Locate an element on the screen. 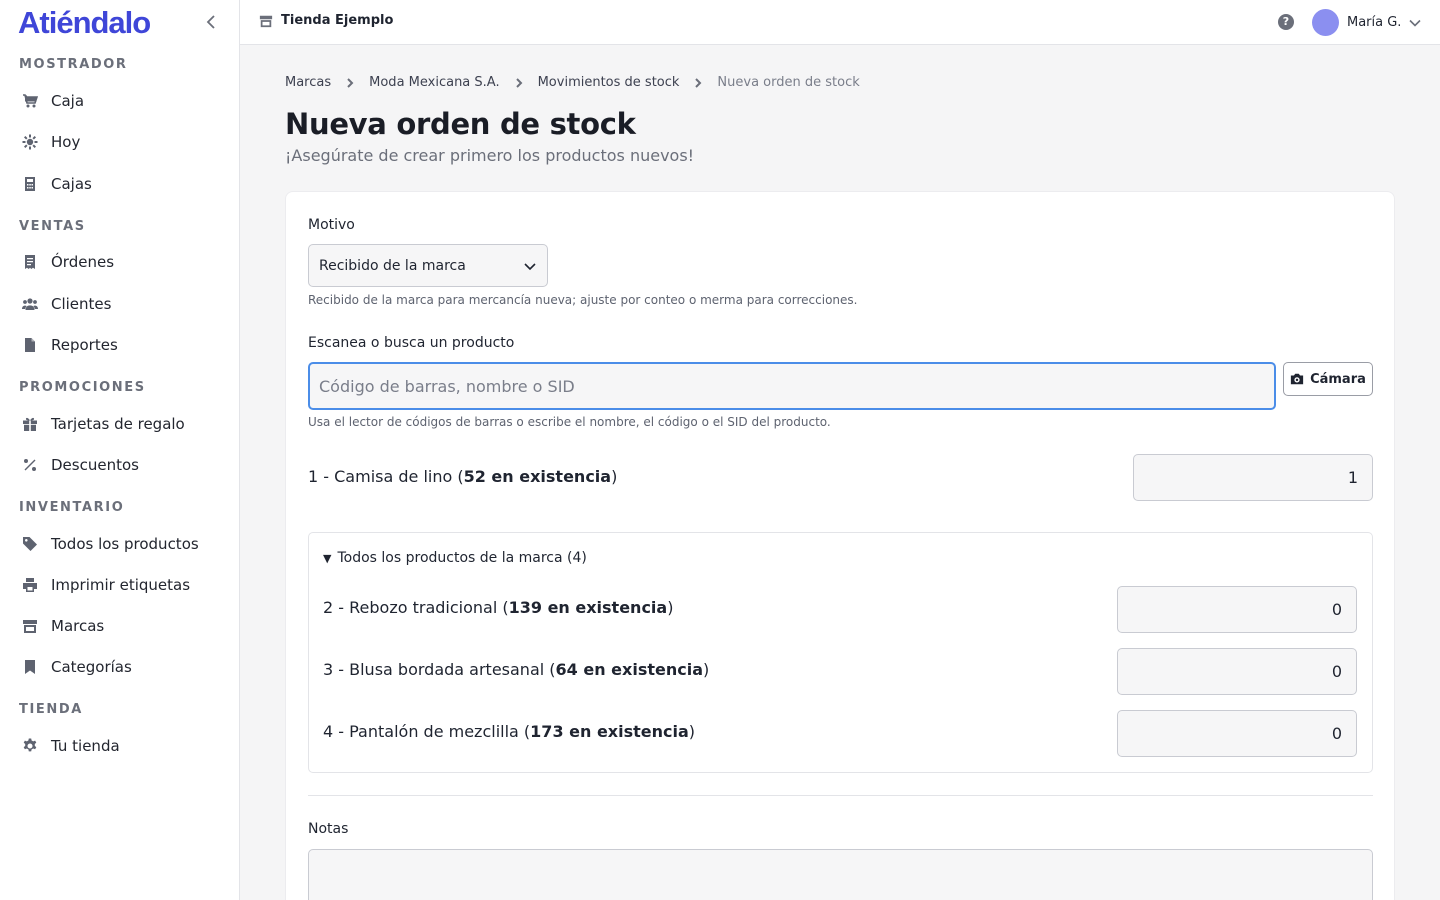  sidebar-item-marcas: Marcas is located at coordinates (52, 626).